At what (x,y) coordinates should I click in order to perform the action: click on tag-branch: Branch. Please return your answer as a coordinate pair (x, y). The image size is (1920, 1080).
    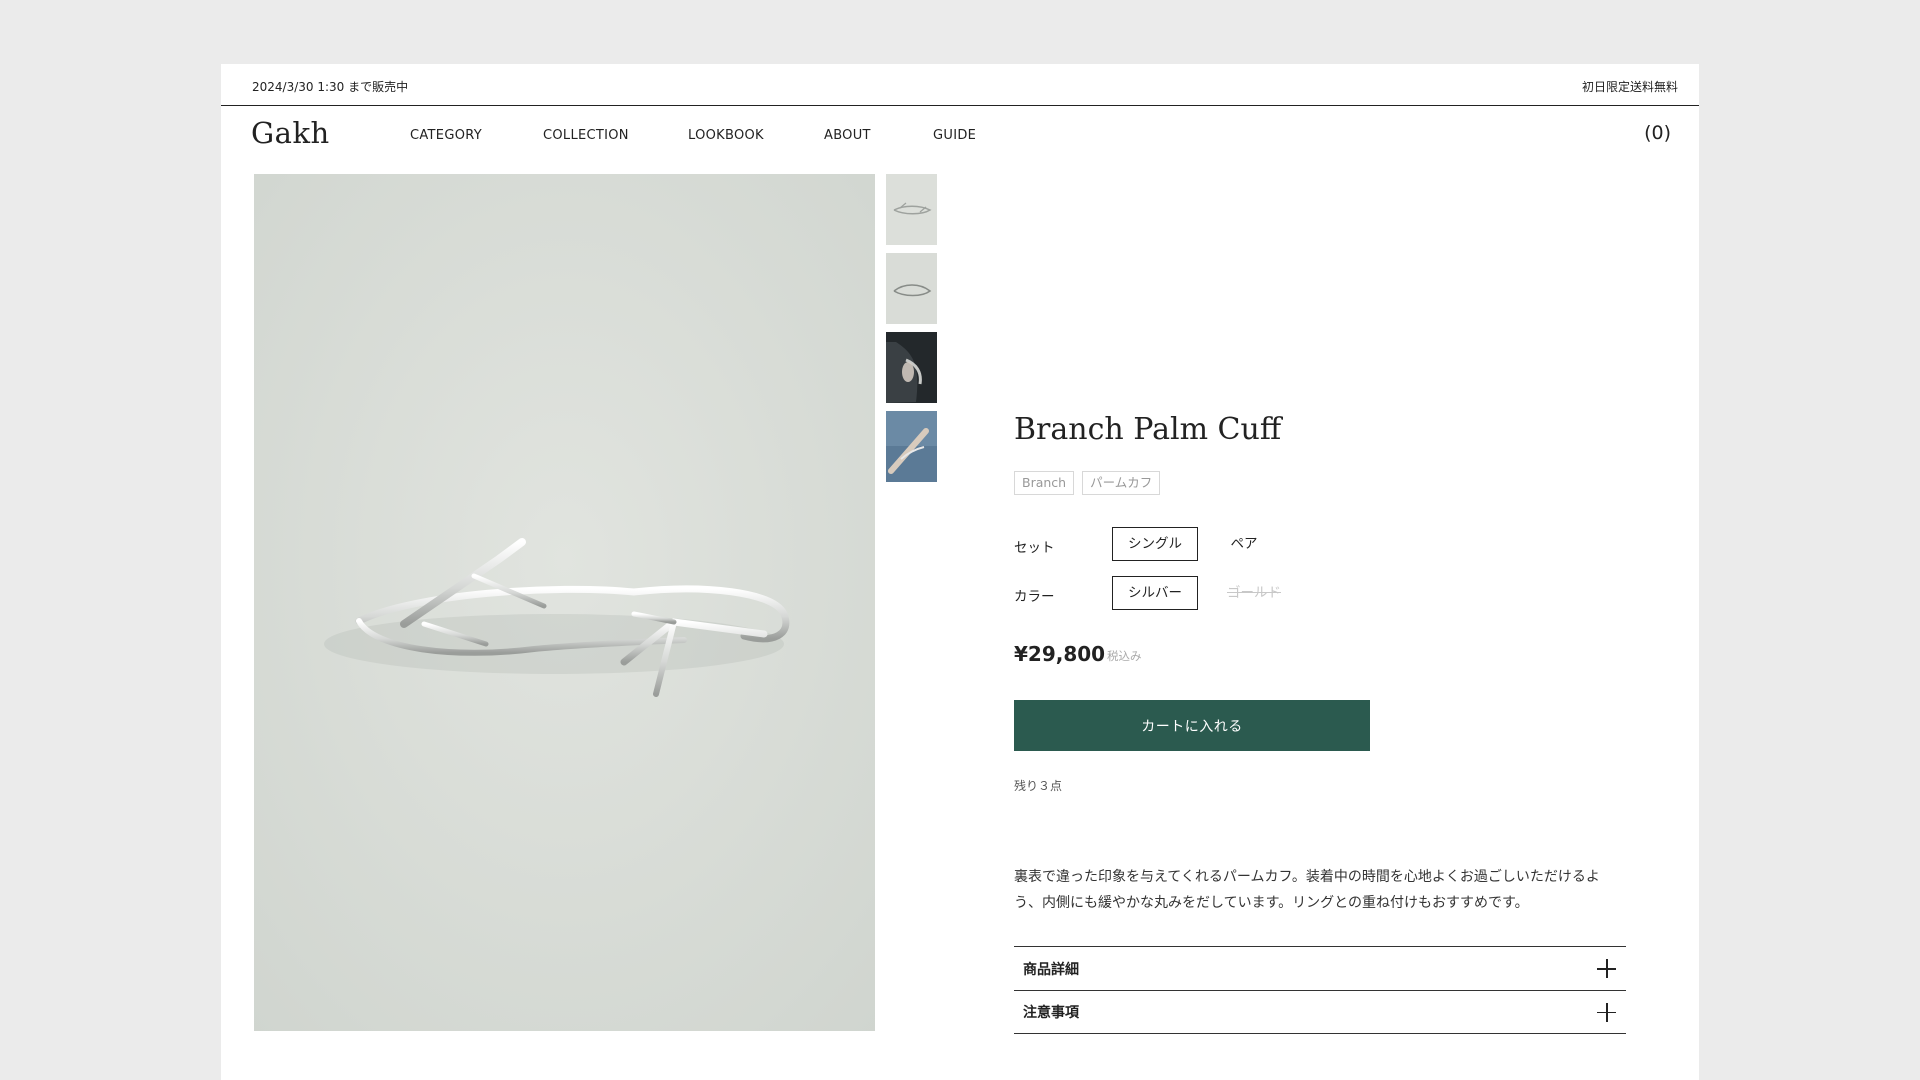
    Looking at the image, I should click on (1044, 483).